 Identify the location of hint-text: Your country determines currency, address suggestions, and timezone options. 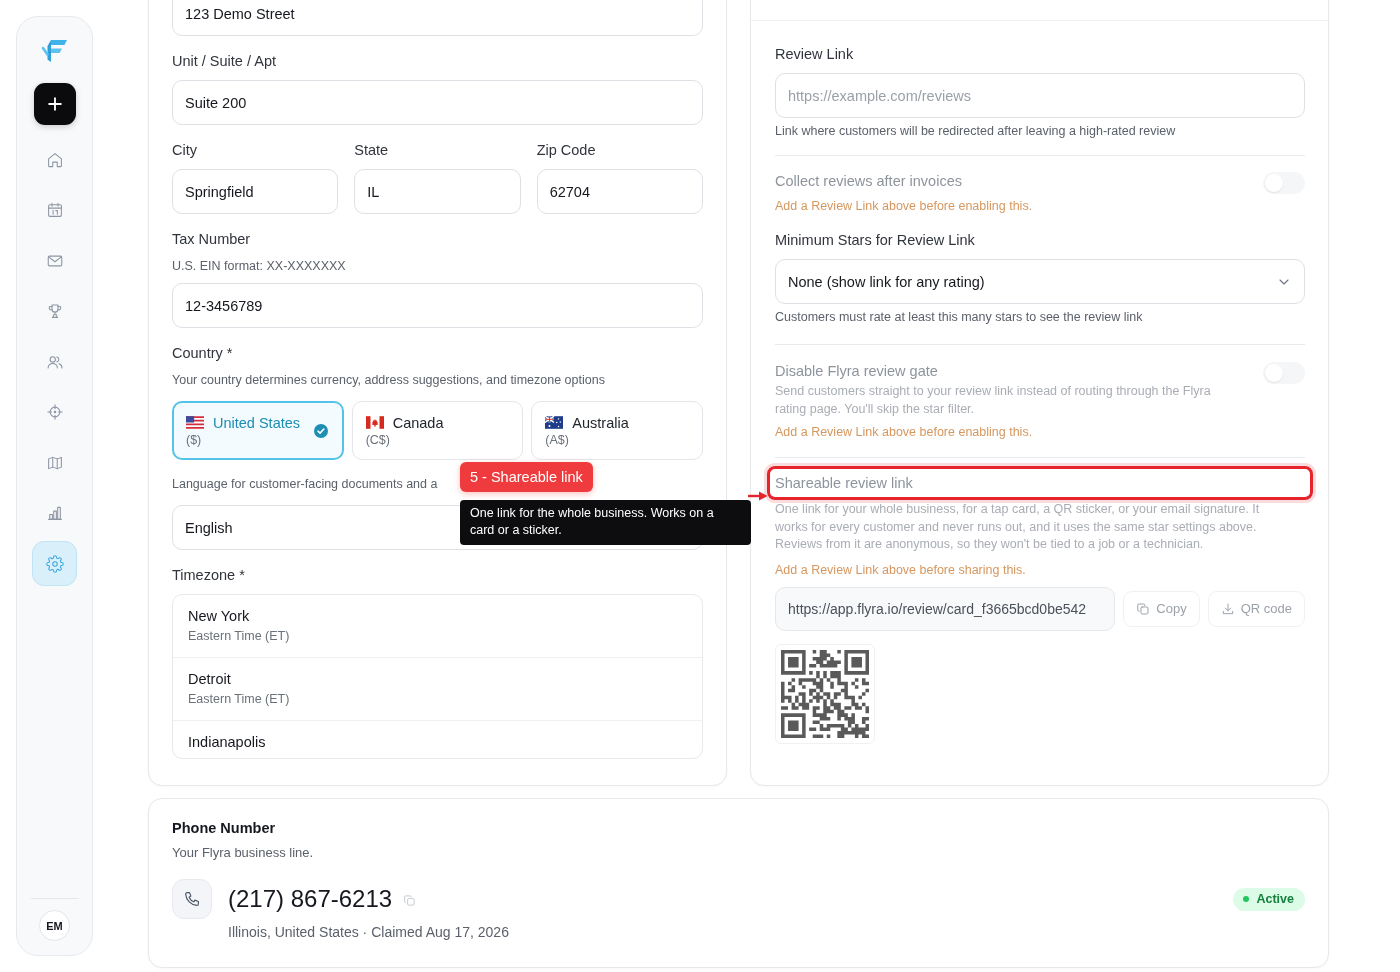
(389, 380).